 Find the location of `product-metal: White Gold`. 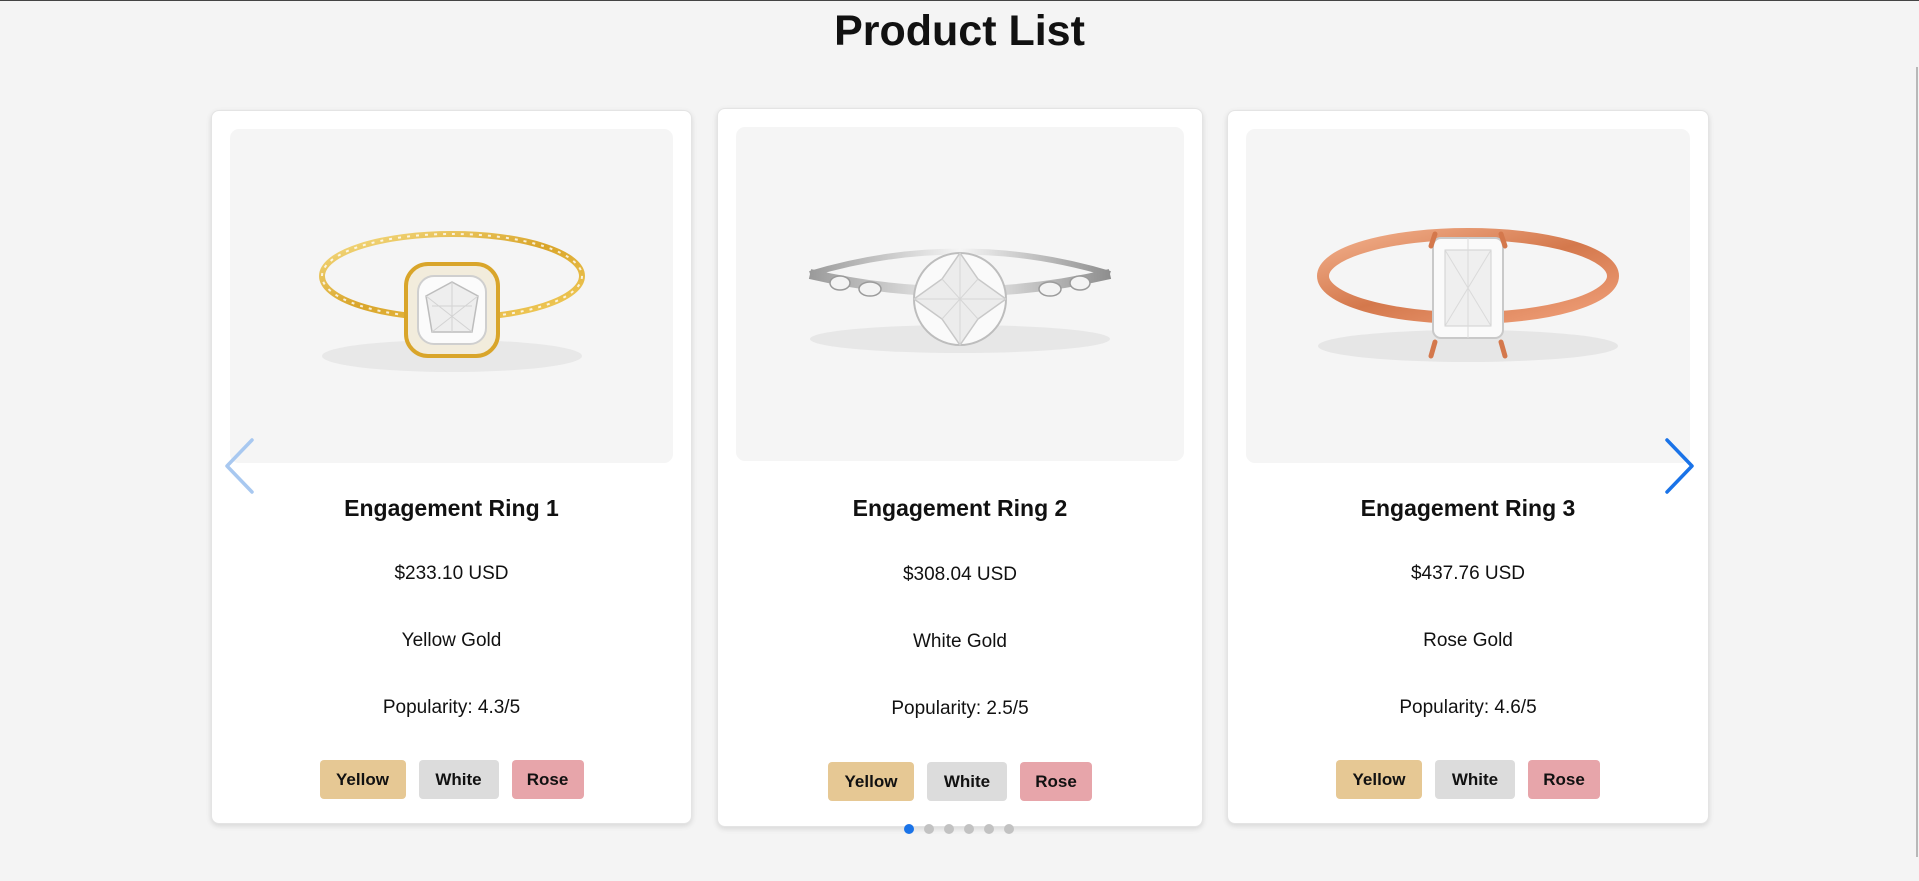

product-metal: White Gold is located at coordinates (960, 641).